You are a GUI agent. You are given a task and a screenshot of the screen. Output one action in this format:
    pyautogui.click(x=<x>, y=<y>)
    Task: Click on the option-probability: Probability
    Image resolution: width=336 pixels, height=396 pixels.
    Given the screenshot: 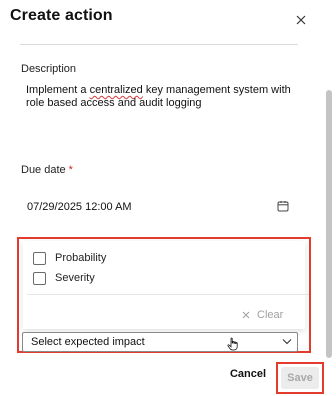 What is the action you would take?
    pyautogui.click(x=69, y=258)
    